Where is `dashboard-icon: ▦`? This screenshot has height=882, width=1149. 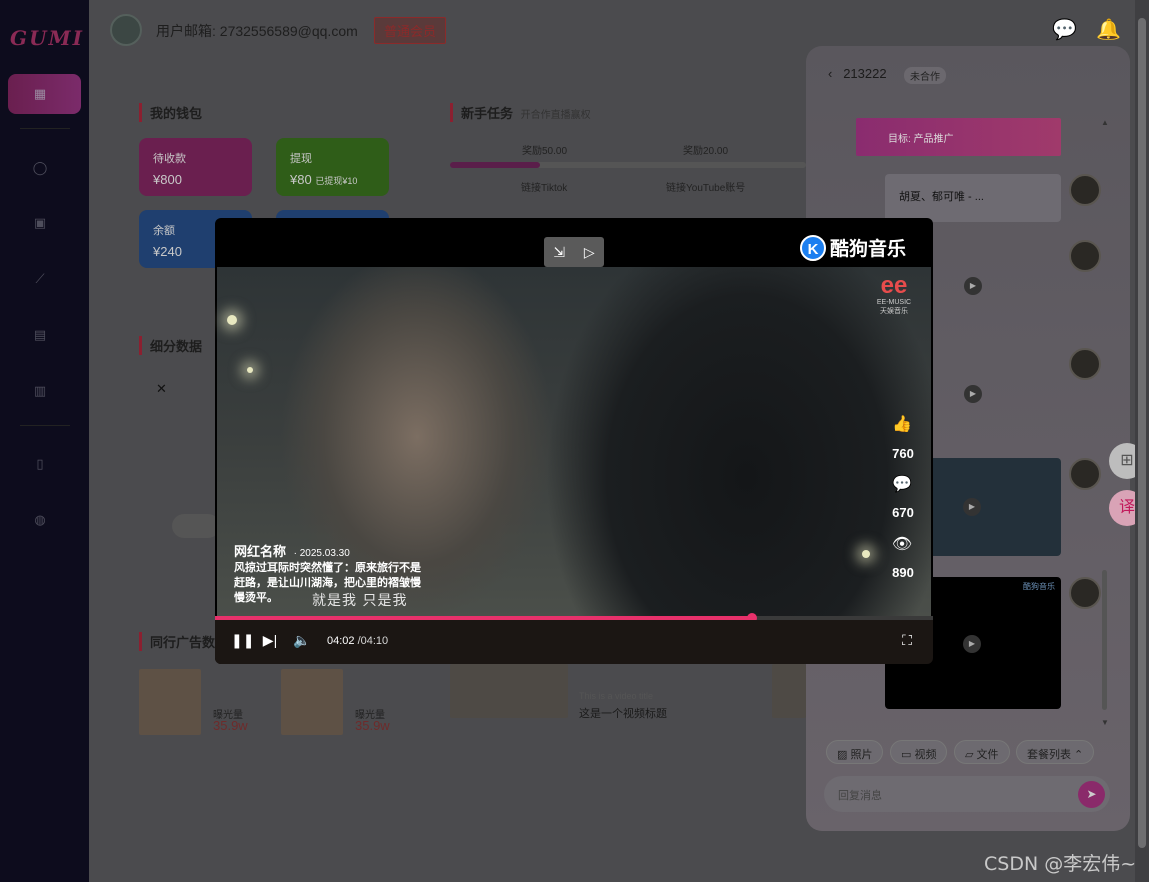
dashboard-icon: ▦ is located at coordinates (40, 94).